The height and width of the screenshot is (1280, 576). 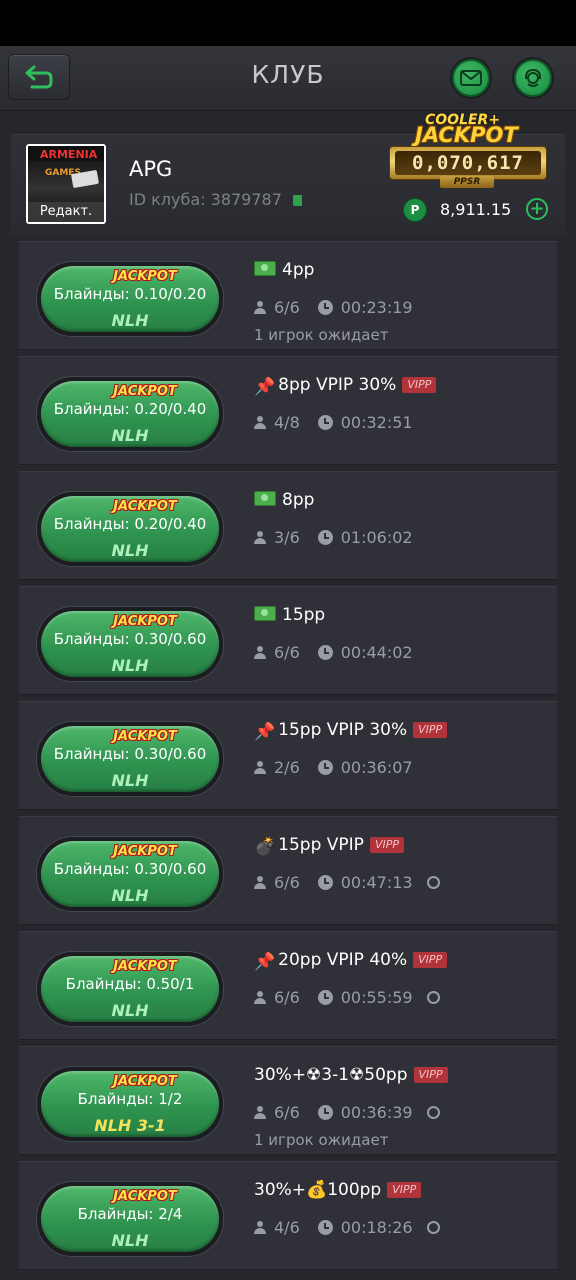 What do you see at coordinates (130, 984) in the screenshot?
I see `blinds-label: Блайнды: 0.50/1` at bounding box center [130, 984].